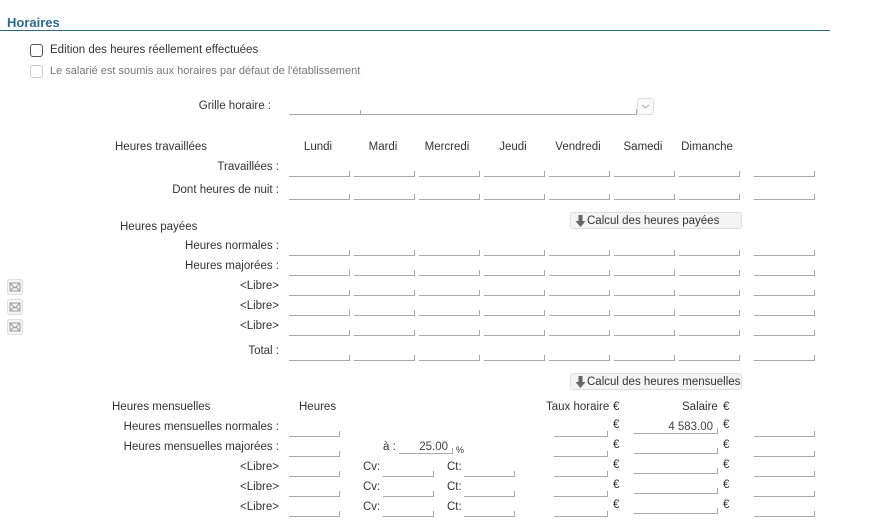  I want to click on payees-row-3-field-samedi, so click(644, 309).